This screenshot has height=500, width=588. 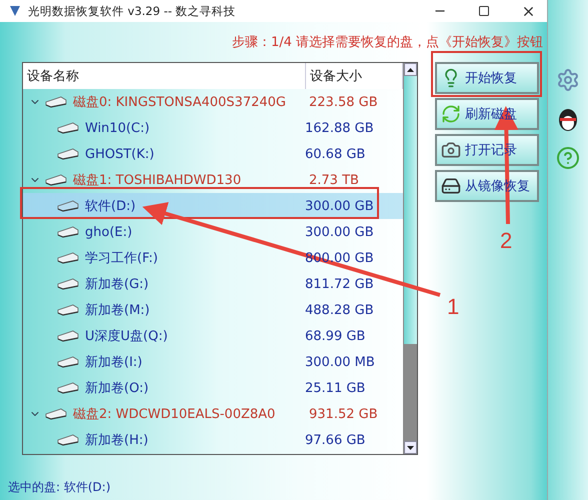 What do you see at coordinates (213, 128) in the screenshot?
I see `volume-row: Win10(C:) 162.88 GB` at bounding box center [213, 128].